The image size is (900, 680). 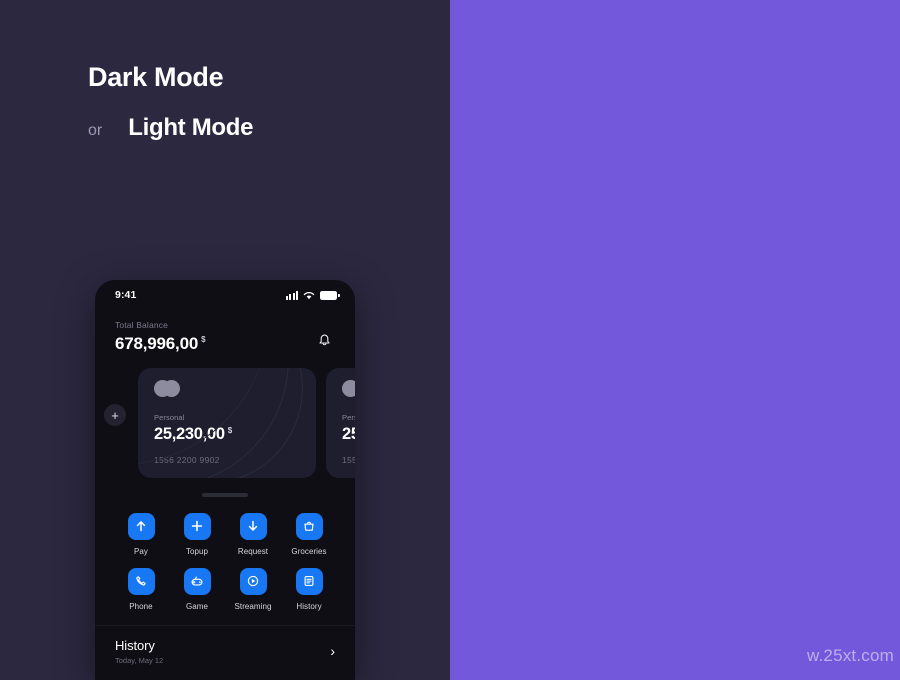 What do you see at coordinates (95, 130) in the screenshot?
I see `or-label: or` at bounding box center [95, 130].